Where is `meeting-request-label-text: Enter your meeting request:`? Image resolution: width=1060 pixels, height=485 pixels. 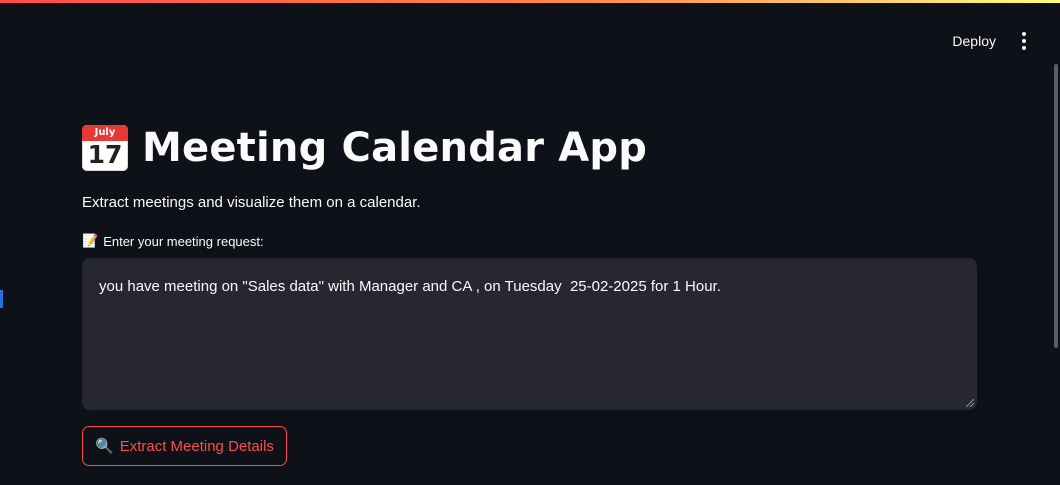 meeting-request-label-text: Enter your meeting request: is located at coordinates (183, 241).